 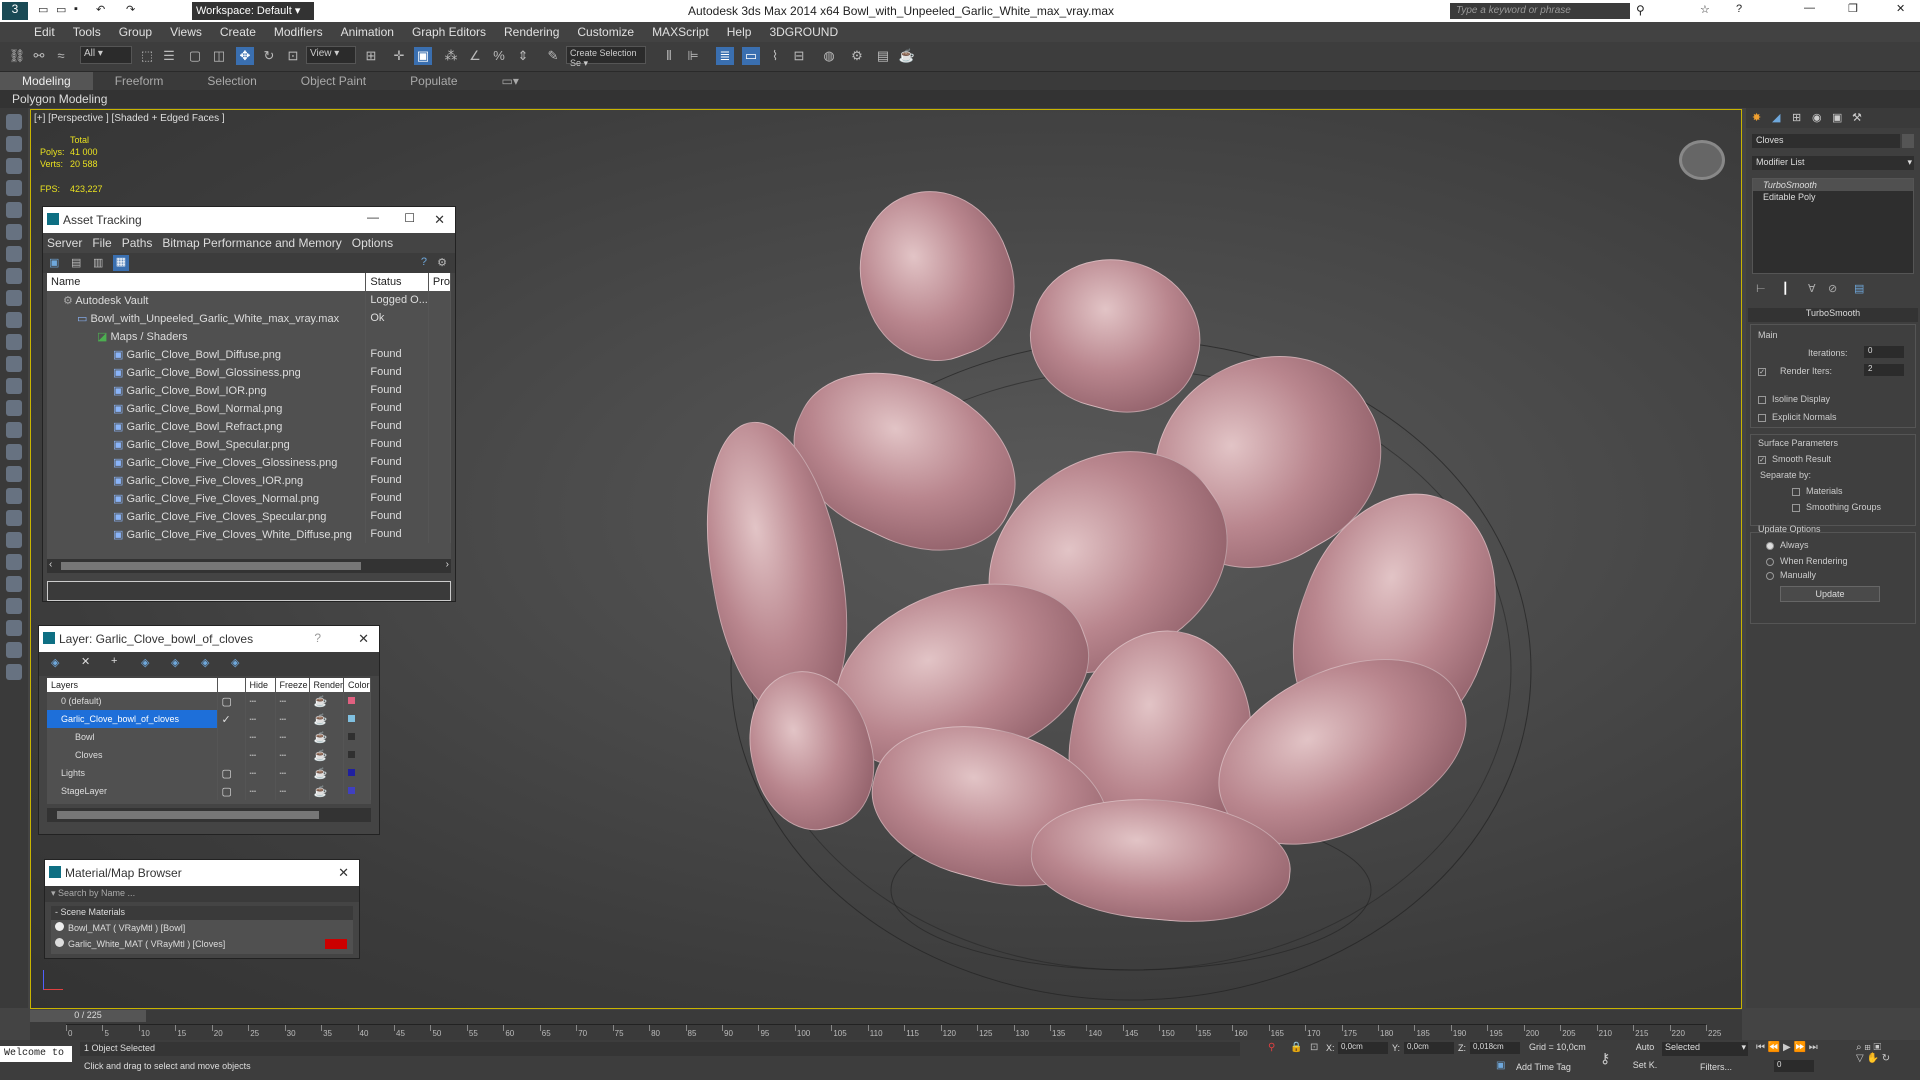 I want to click on unlink-icon: ⚯, so click(x=39, y=56).